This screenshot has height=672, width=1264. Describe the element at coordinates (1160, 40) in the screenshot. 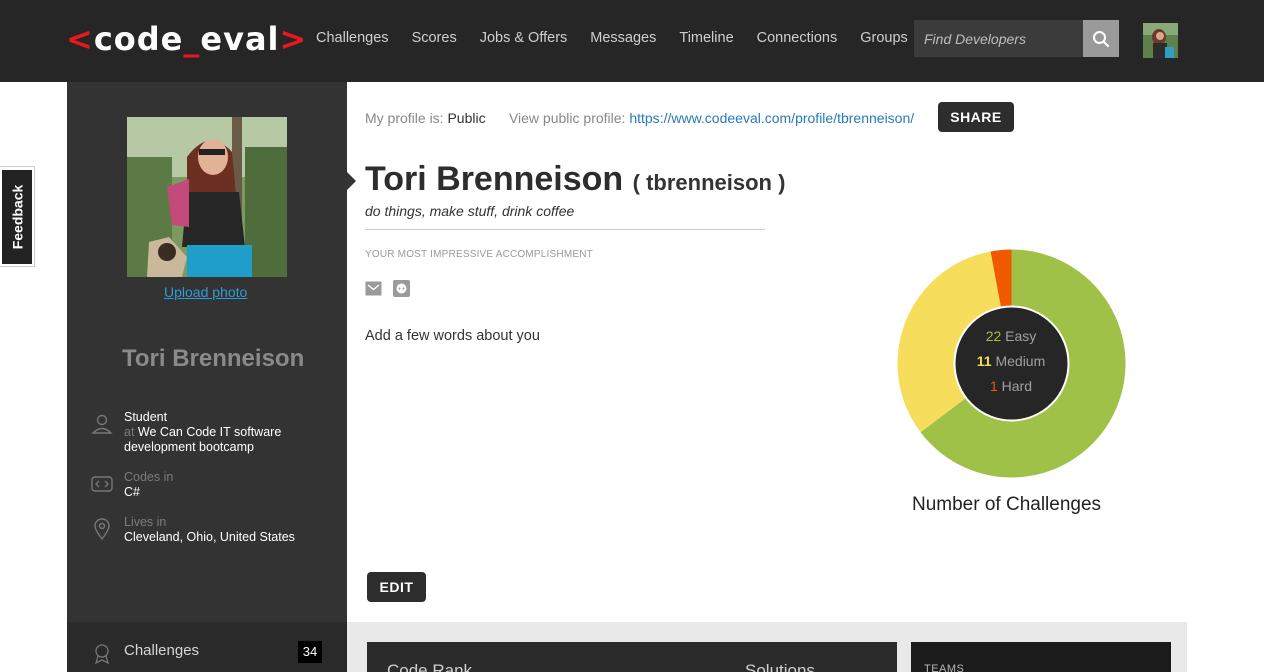

I see `user-avatar` at that location.